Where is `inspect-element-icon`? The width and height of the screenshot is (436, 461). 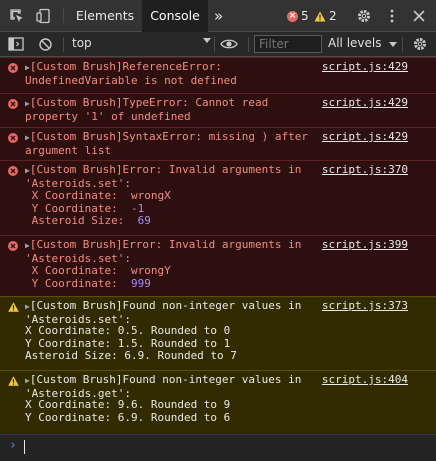 inspect-element-icon is located at coordinates (17, 16).